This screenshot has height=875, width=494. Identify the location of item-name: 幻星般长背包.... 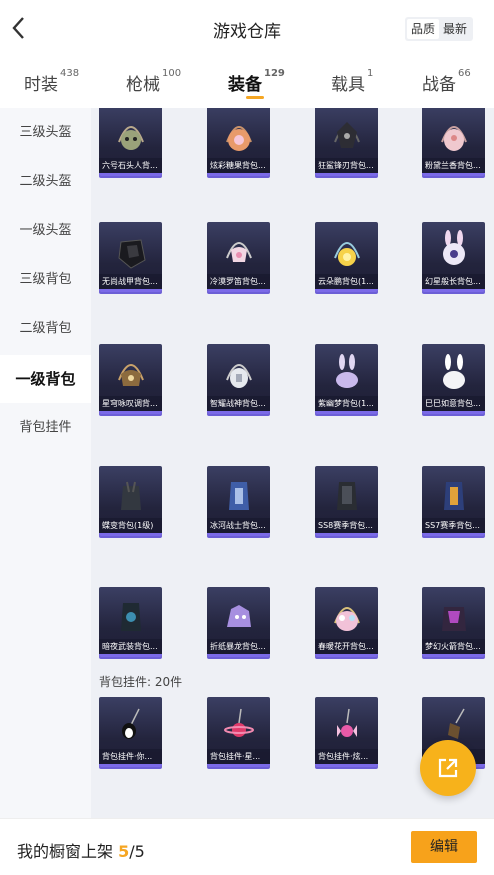
(453, 281).